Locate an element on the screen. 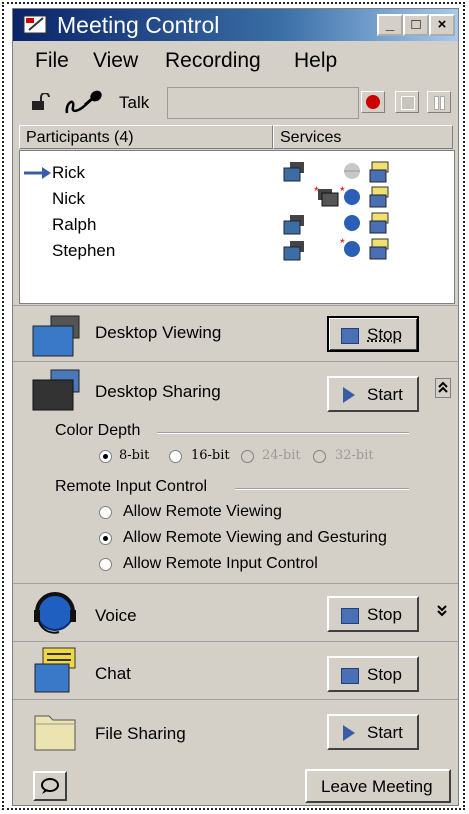 The image size is (469, 814). status-bar: Leave Meeting is located at coordinates (235, 786).